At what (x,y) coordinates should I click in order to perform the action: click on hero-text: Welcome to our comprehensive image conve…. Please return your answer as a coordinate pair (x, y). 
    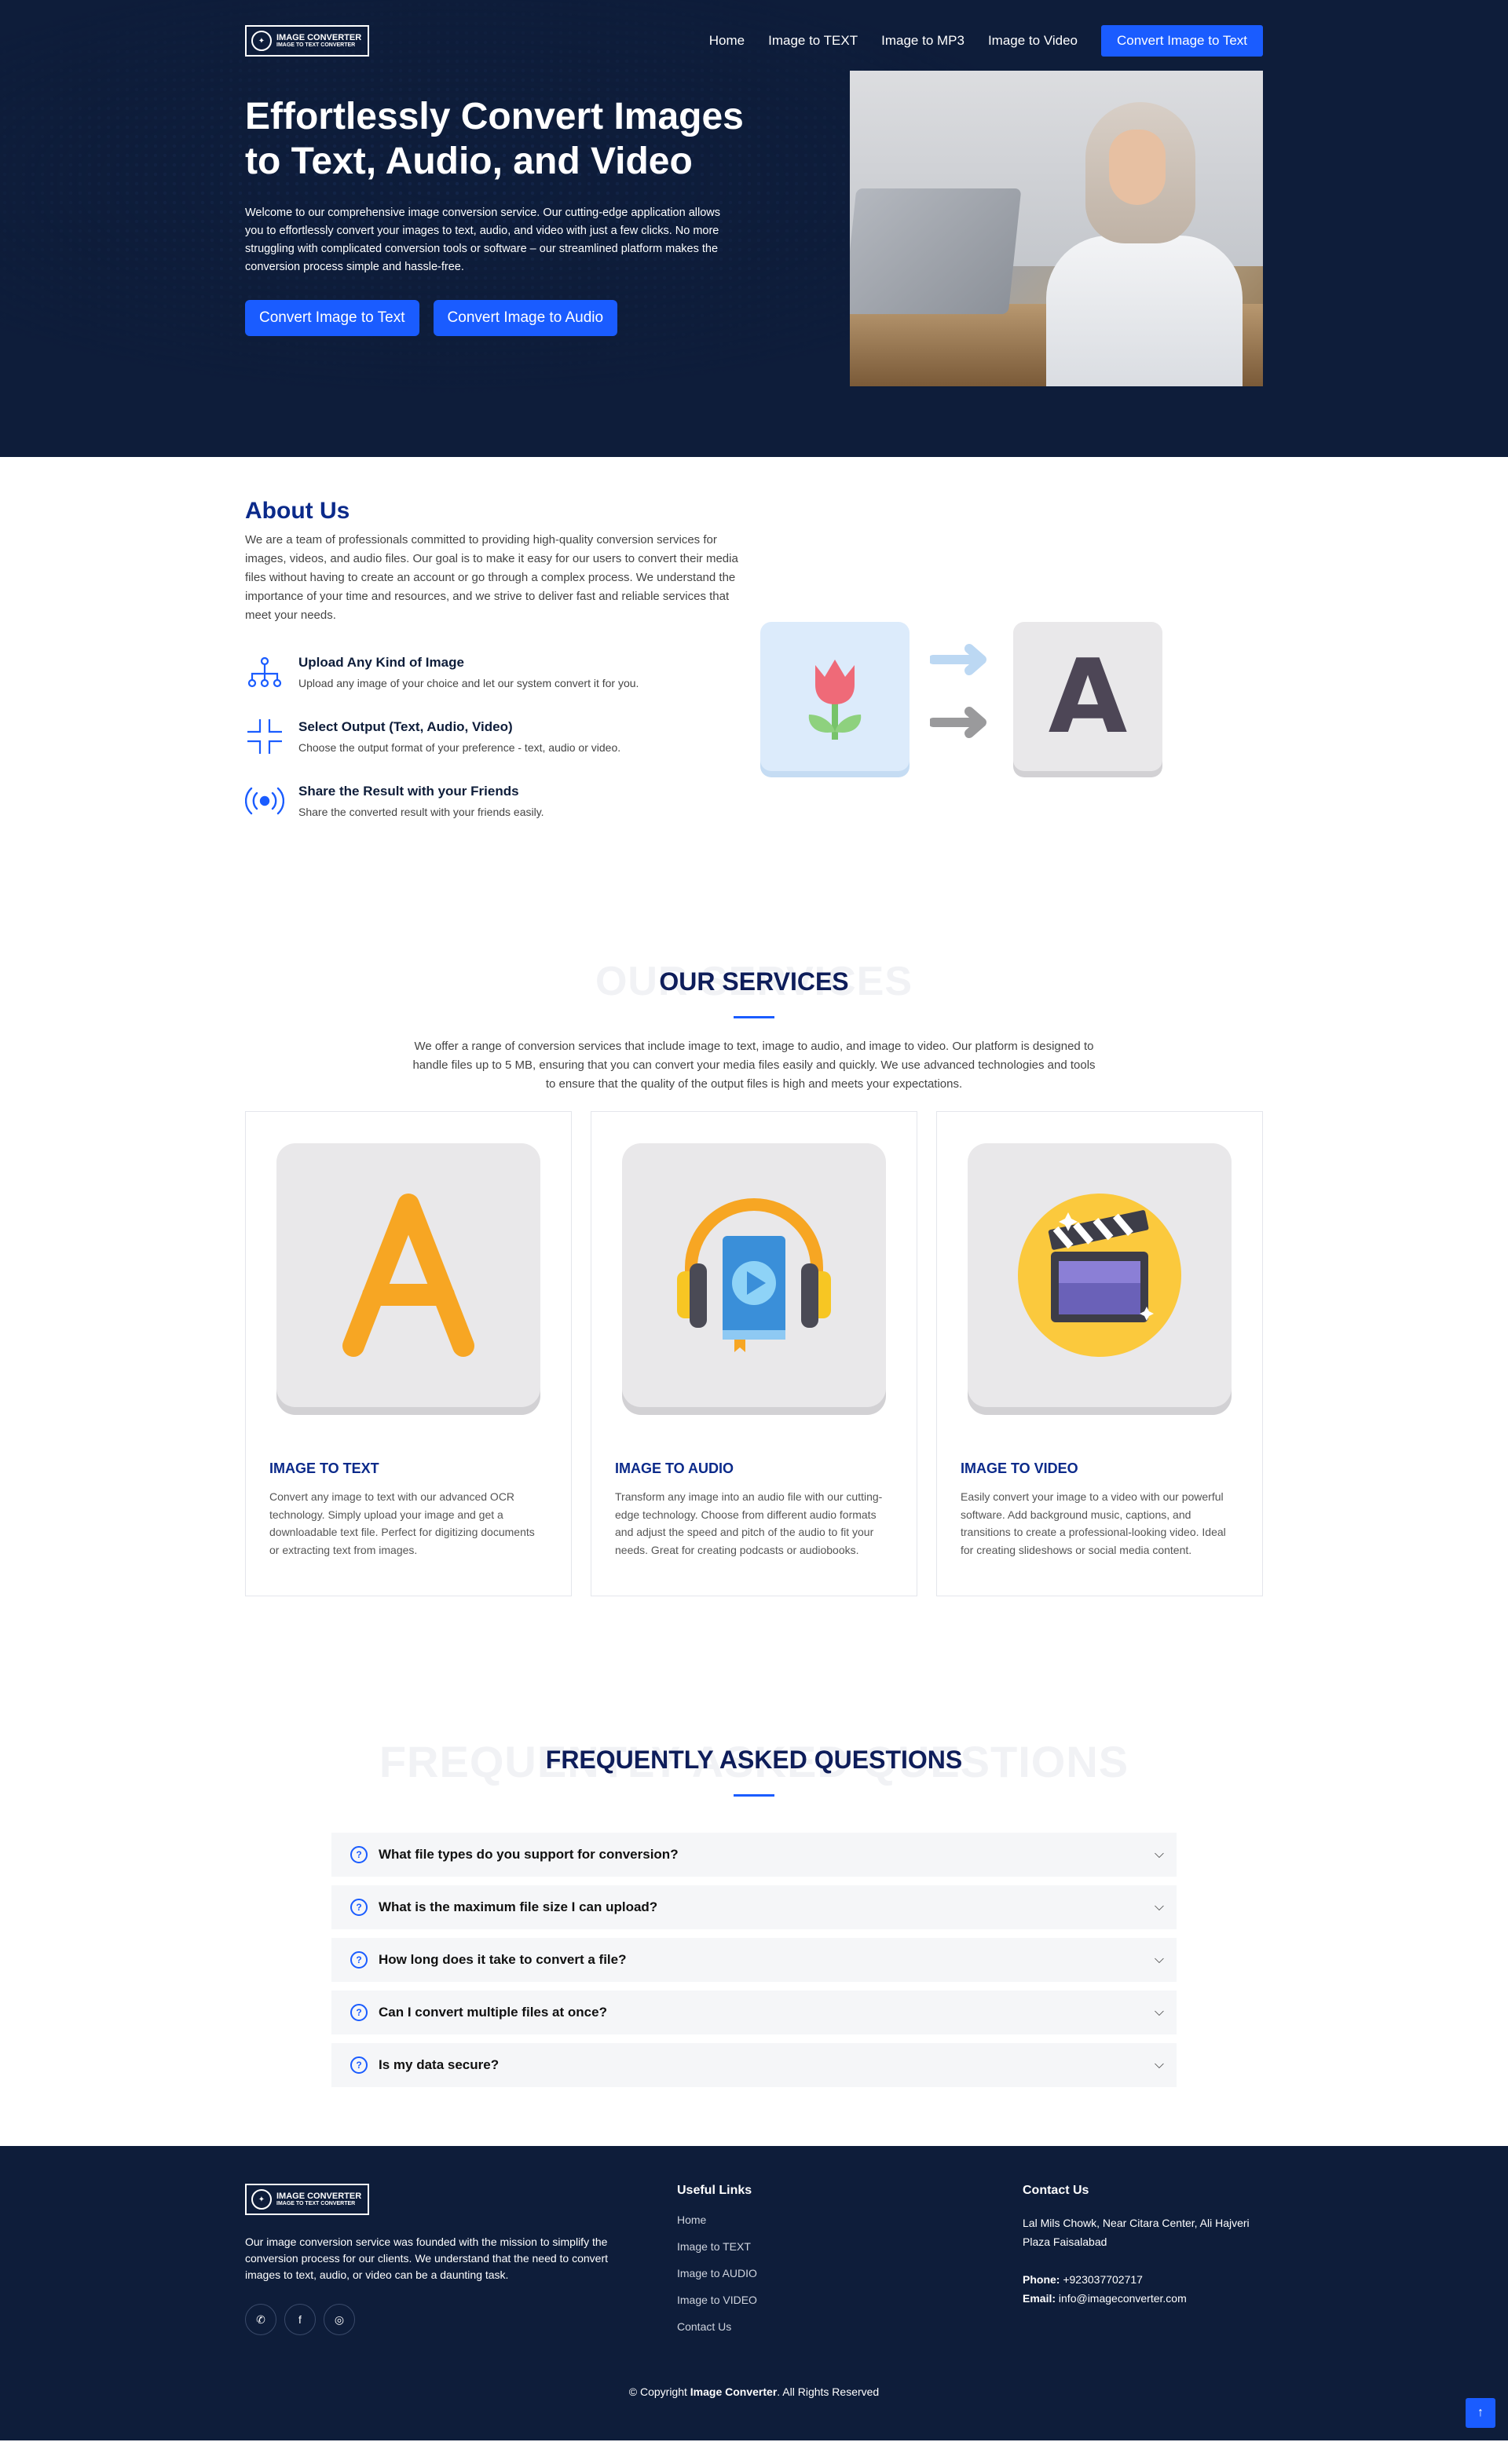
    Looking at the image, I should click on (482, 240).